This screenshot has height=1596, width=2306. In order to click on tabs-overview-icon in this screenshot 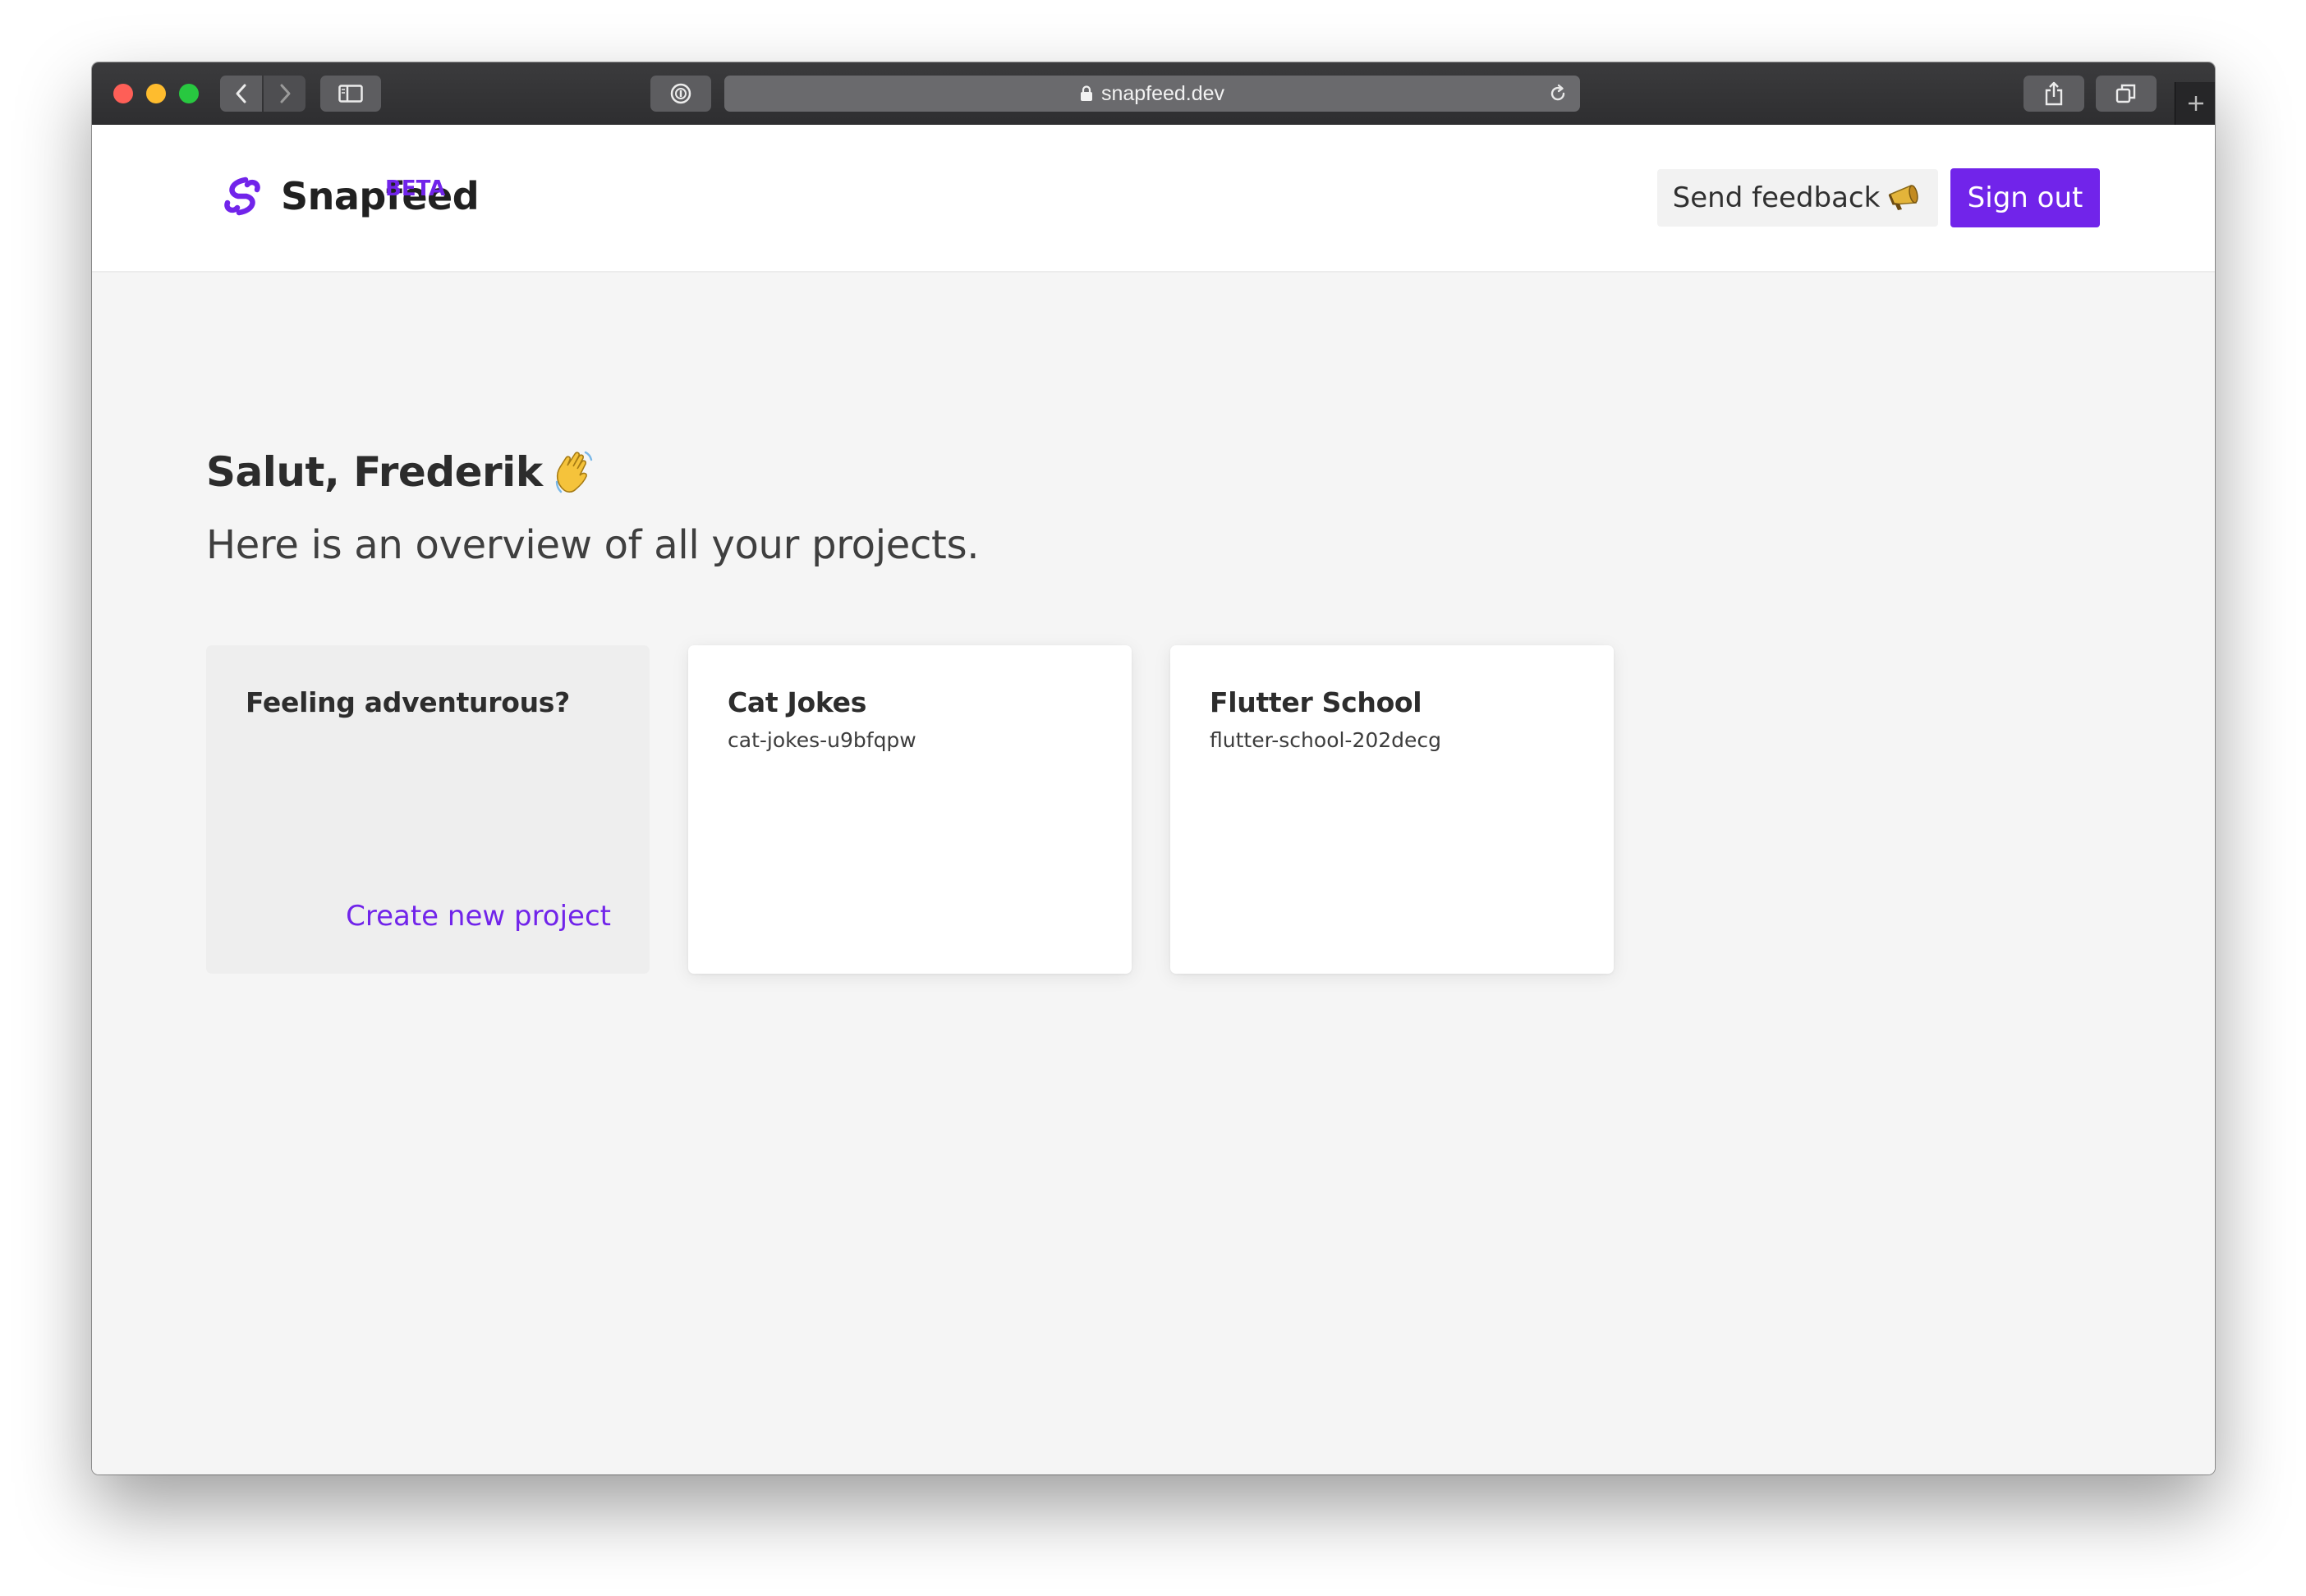, I will do `click(2126, 94)`.